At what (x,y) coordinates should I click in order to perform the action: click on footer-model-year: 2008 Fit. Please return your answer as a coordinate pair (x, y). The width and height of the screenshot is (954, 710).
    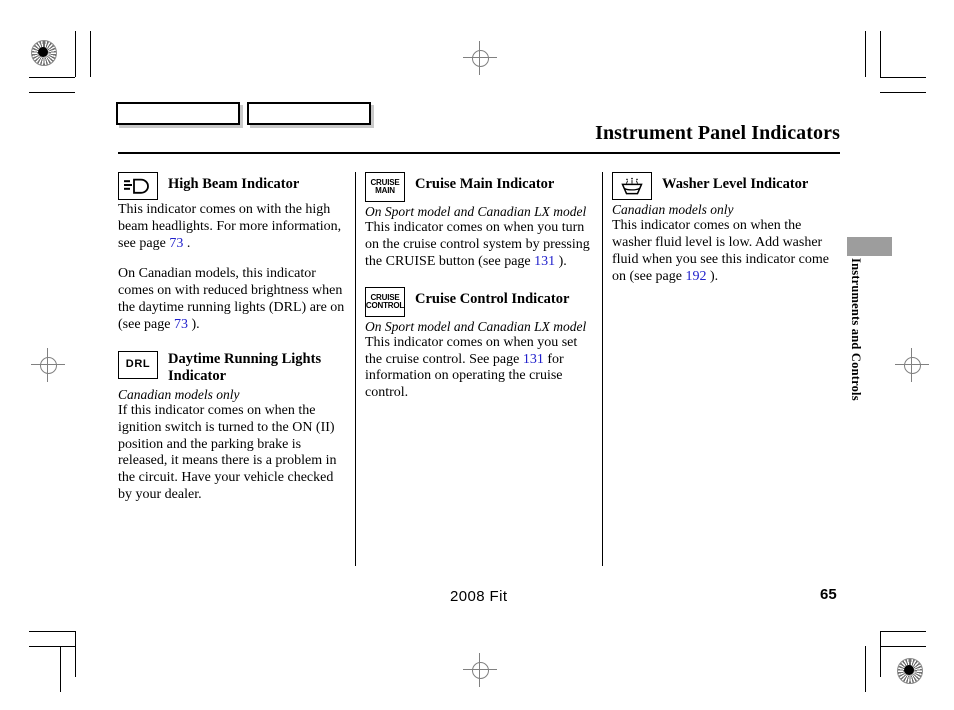
    Looking at the image, I should click on (479, 596).